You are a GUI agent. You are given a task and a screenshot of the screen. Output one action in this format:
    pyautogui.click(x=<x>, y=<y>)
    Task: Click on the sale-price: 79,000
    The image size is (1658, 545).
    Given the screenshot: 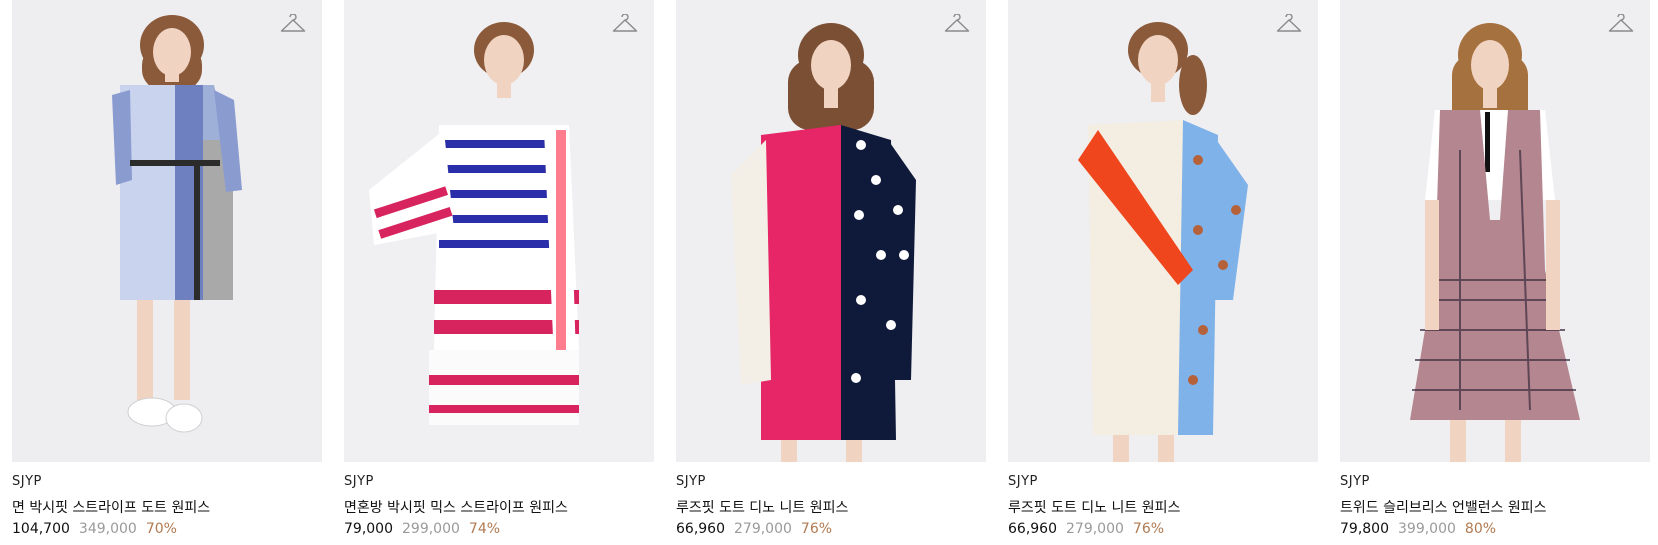 What is the action you would take?
    pyautogui.click(x=368, y=529)
    